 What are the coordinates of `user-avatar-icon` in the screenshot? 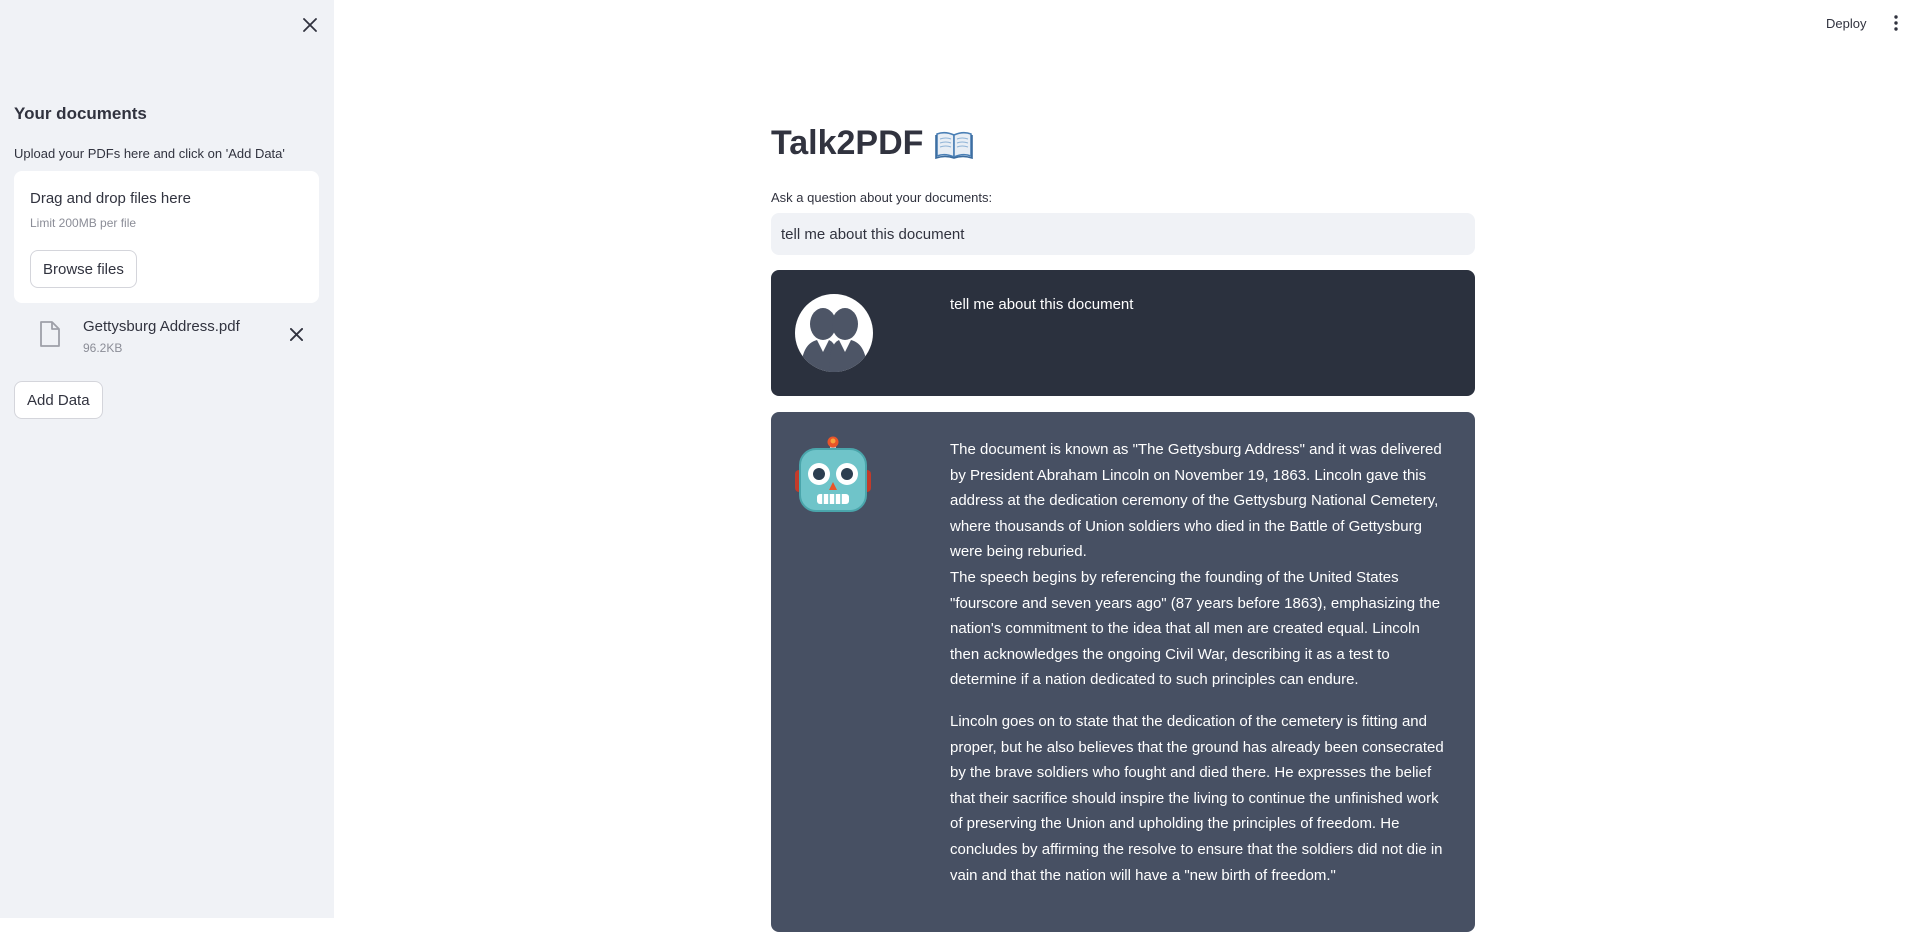 It's located at (834, 333).